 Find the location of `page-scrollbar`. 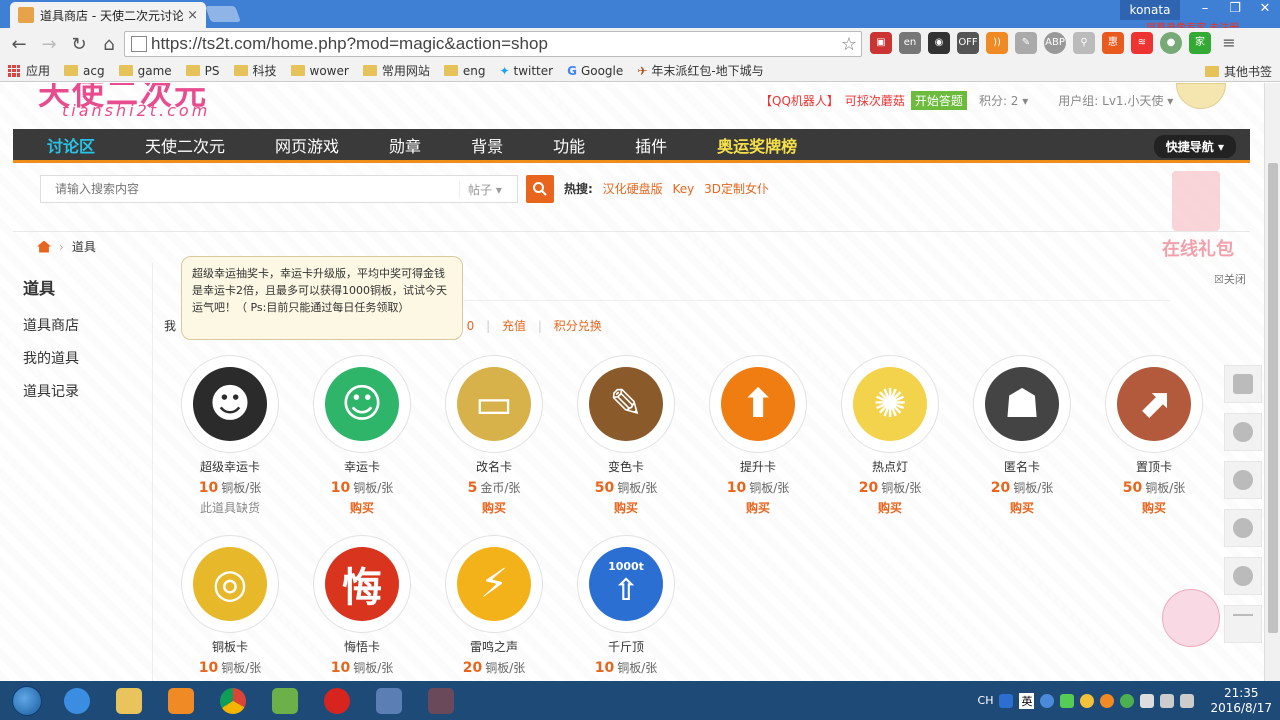

page-scrollbar is located at coordinates (1272, 382).